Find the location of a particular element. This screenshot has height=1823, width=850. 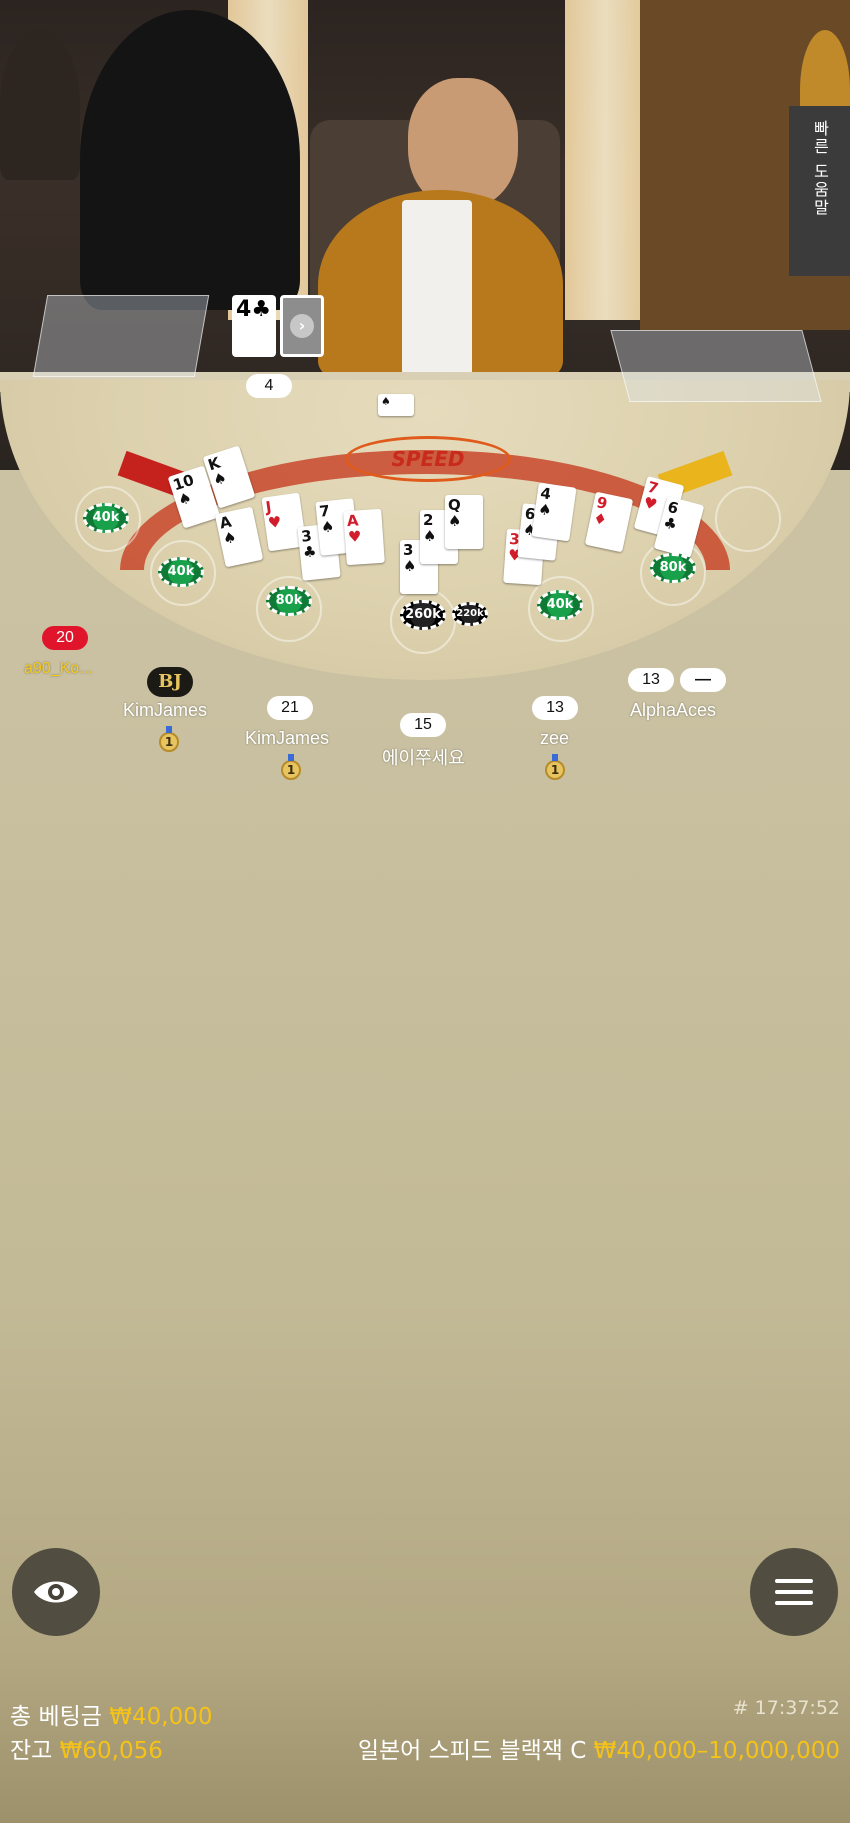

balance-info: 잔고 ₩60,056 is located at coordinates (86, 1748).